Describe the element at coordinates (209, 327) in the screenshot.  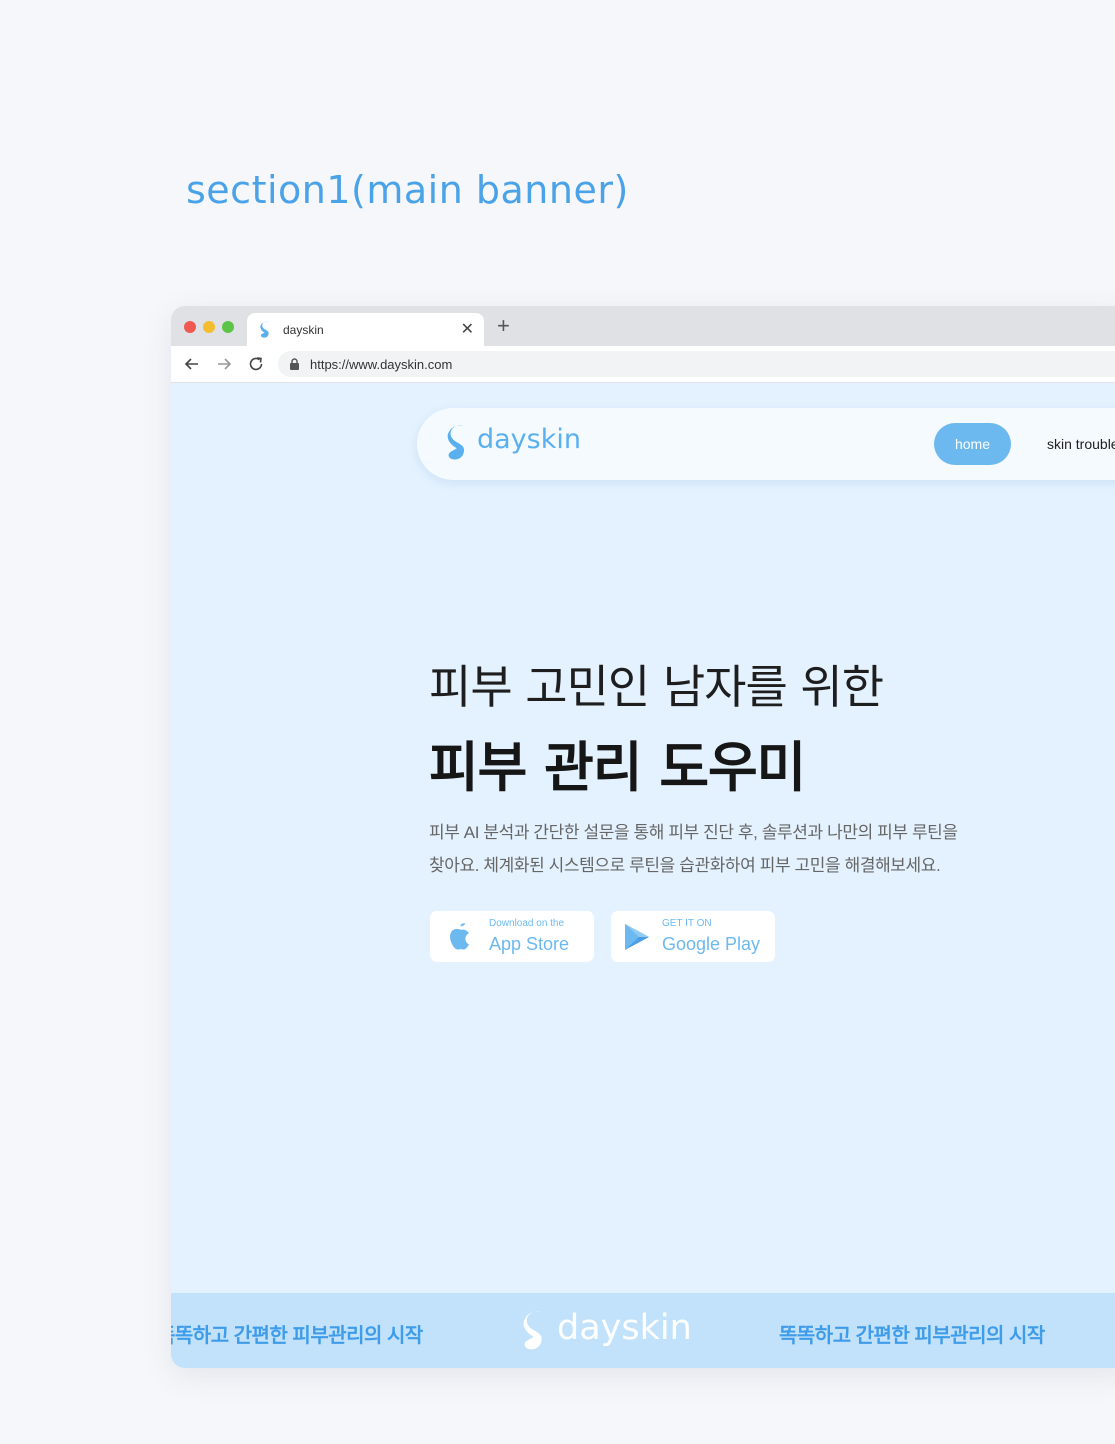
I see `minimize-window-button` at that location.